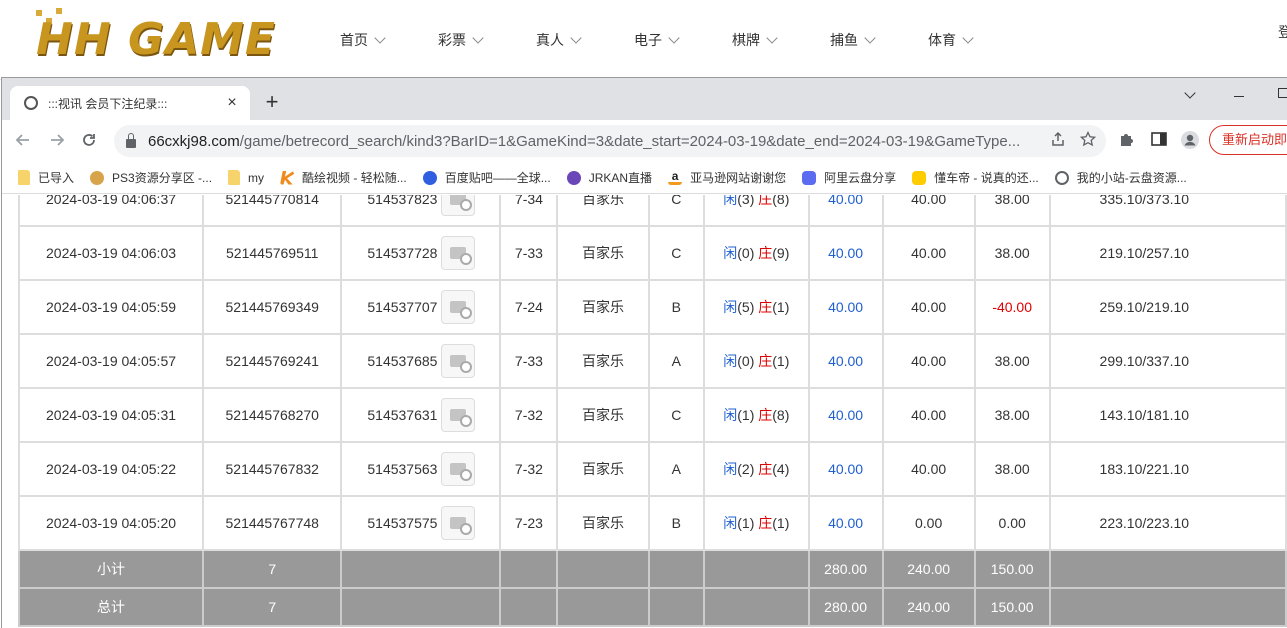 The height and width of the screenshot is (628, 1287). I want to click on bookmark-item: my, so click(246, 177).